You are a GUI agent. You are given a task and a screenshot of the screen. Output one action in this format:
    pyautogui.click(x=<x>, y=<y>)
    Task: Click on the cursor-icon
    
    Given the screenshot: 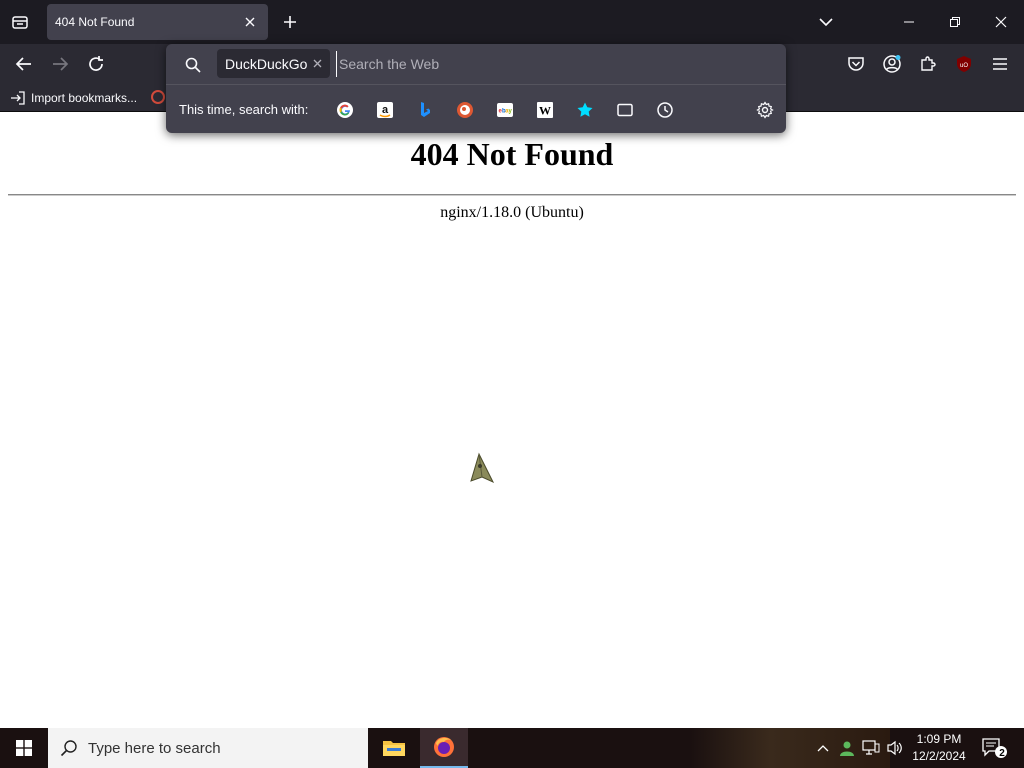 What is the action you would take?
    pyautogui.click(x=482, y=468)
    